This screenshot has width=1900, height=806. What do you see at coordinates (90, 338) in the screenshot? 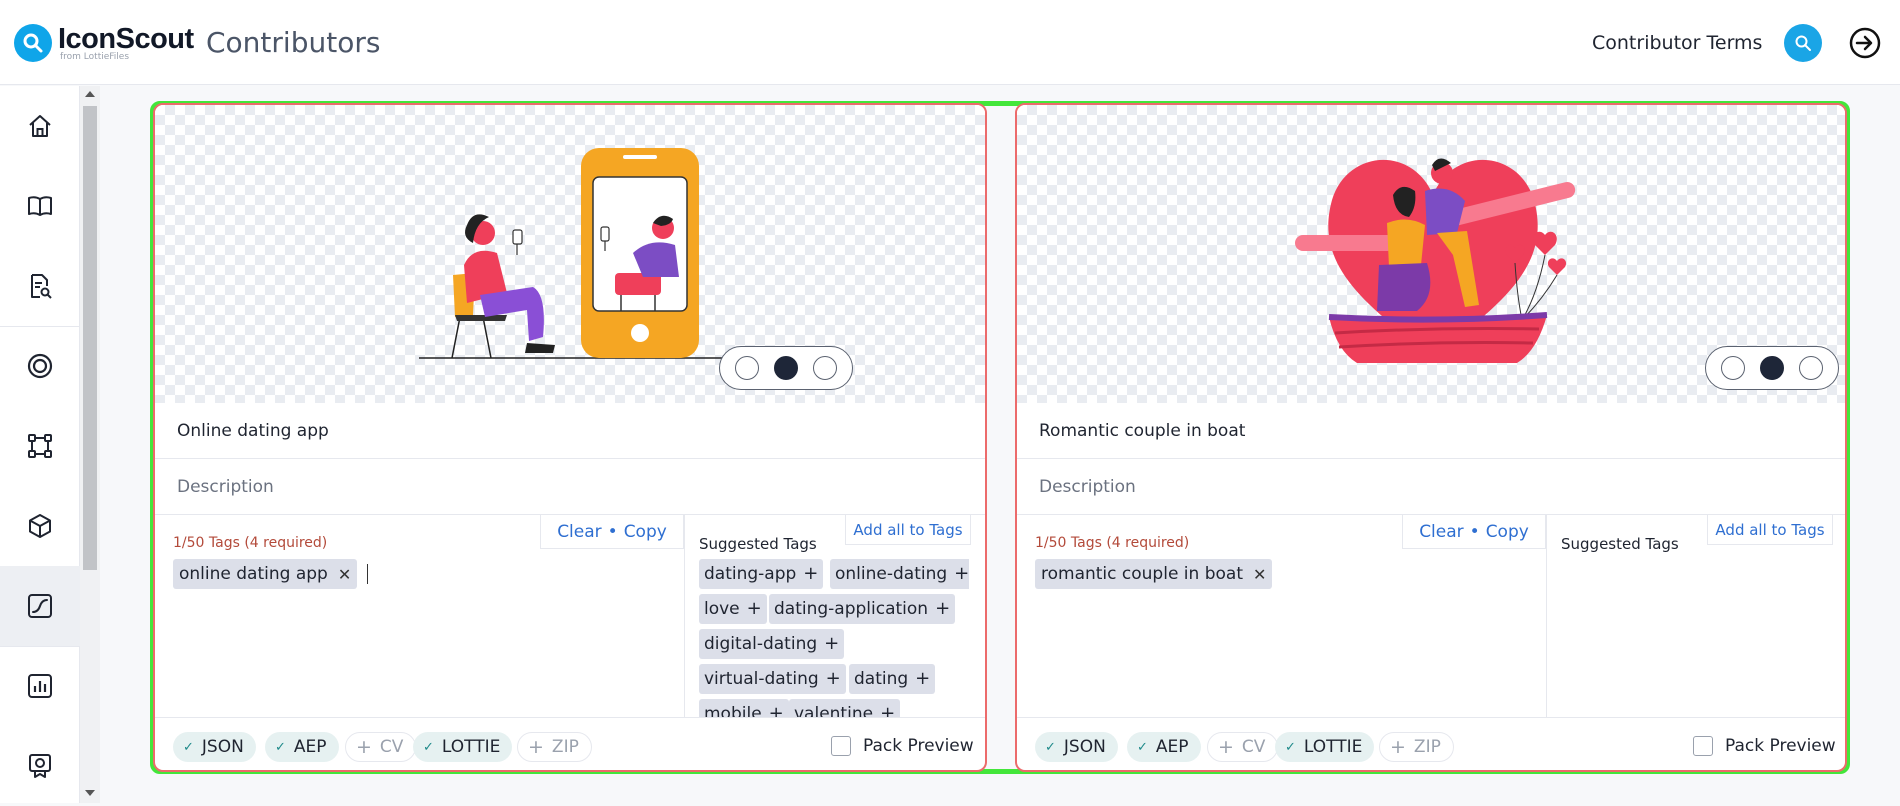
I see `scroll-thumb` at bounding box center [90, 338].